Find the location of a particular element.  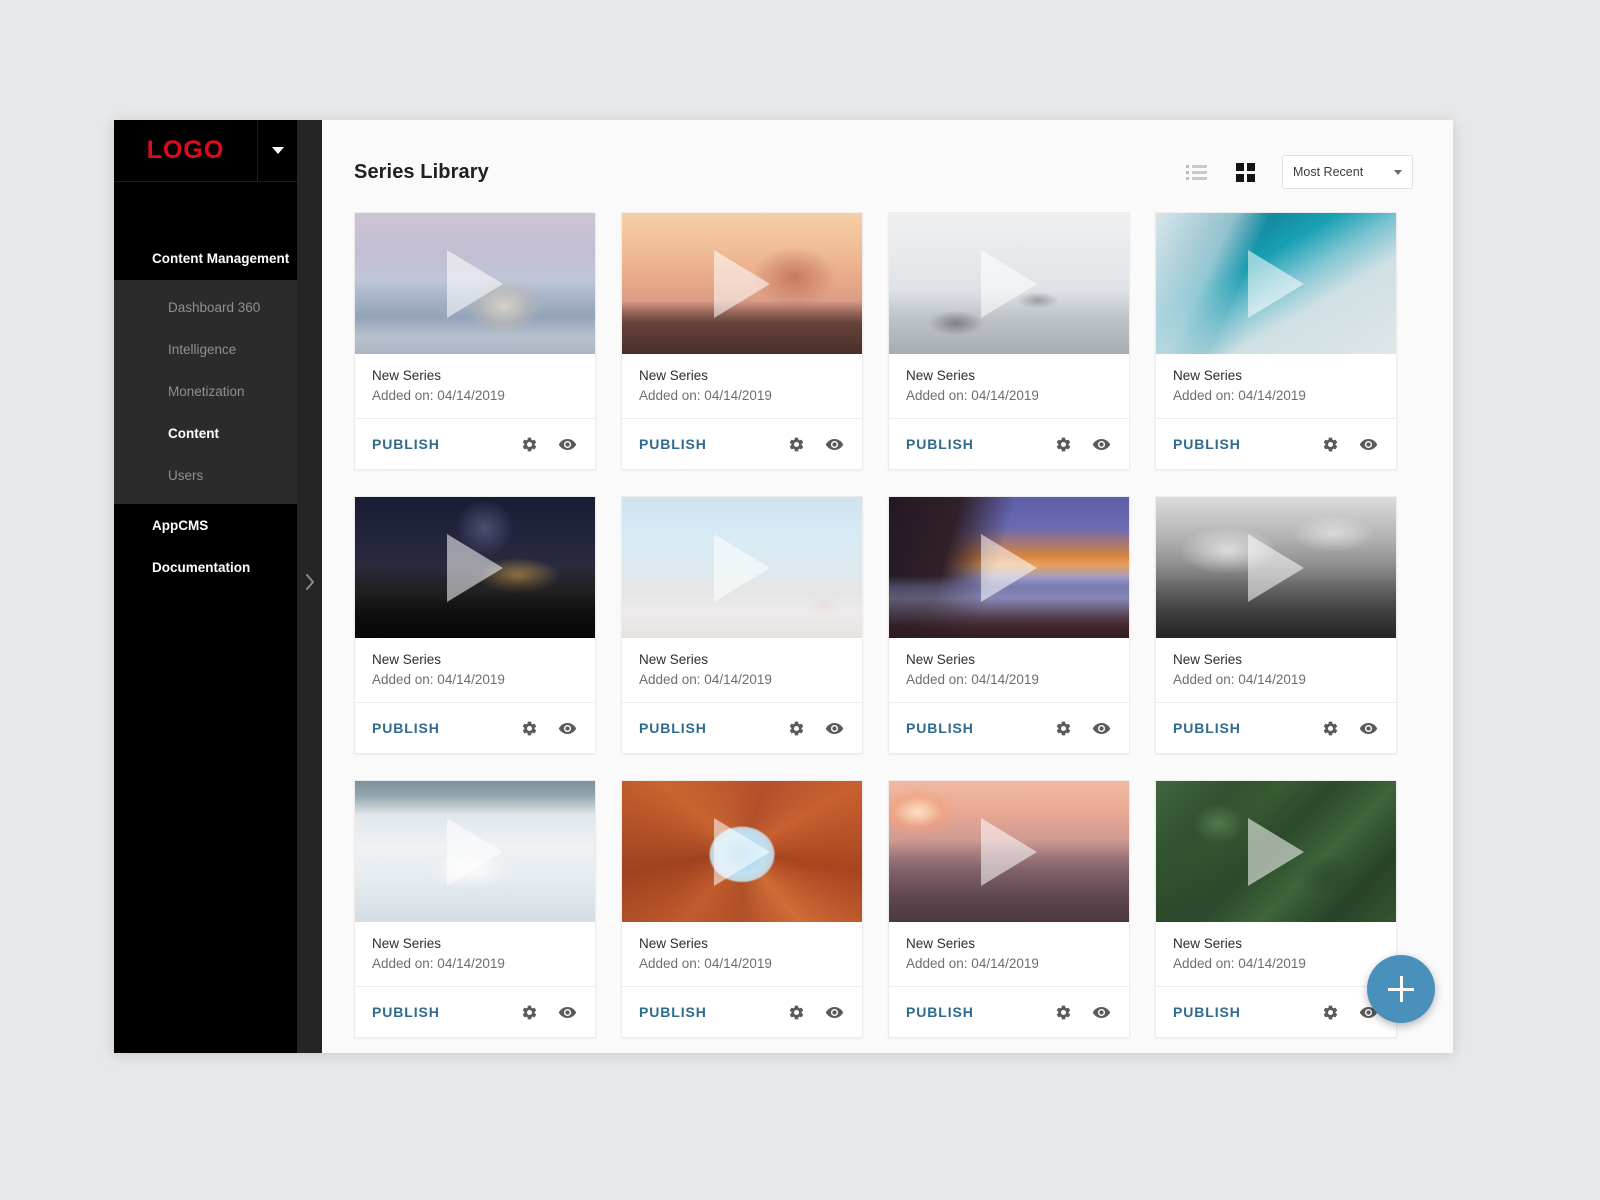

grid-view-button is located at coordinates (1245, 172).